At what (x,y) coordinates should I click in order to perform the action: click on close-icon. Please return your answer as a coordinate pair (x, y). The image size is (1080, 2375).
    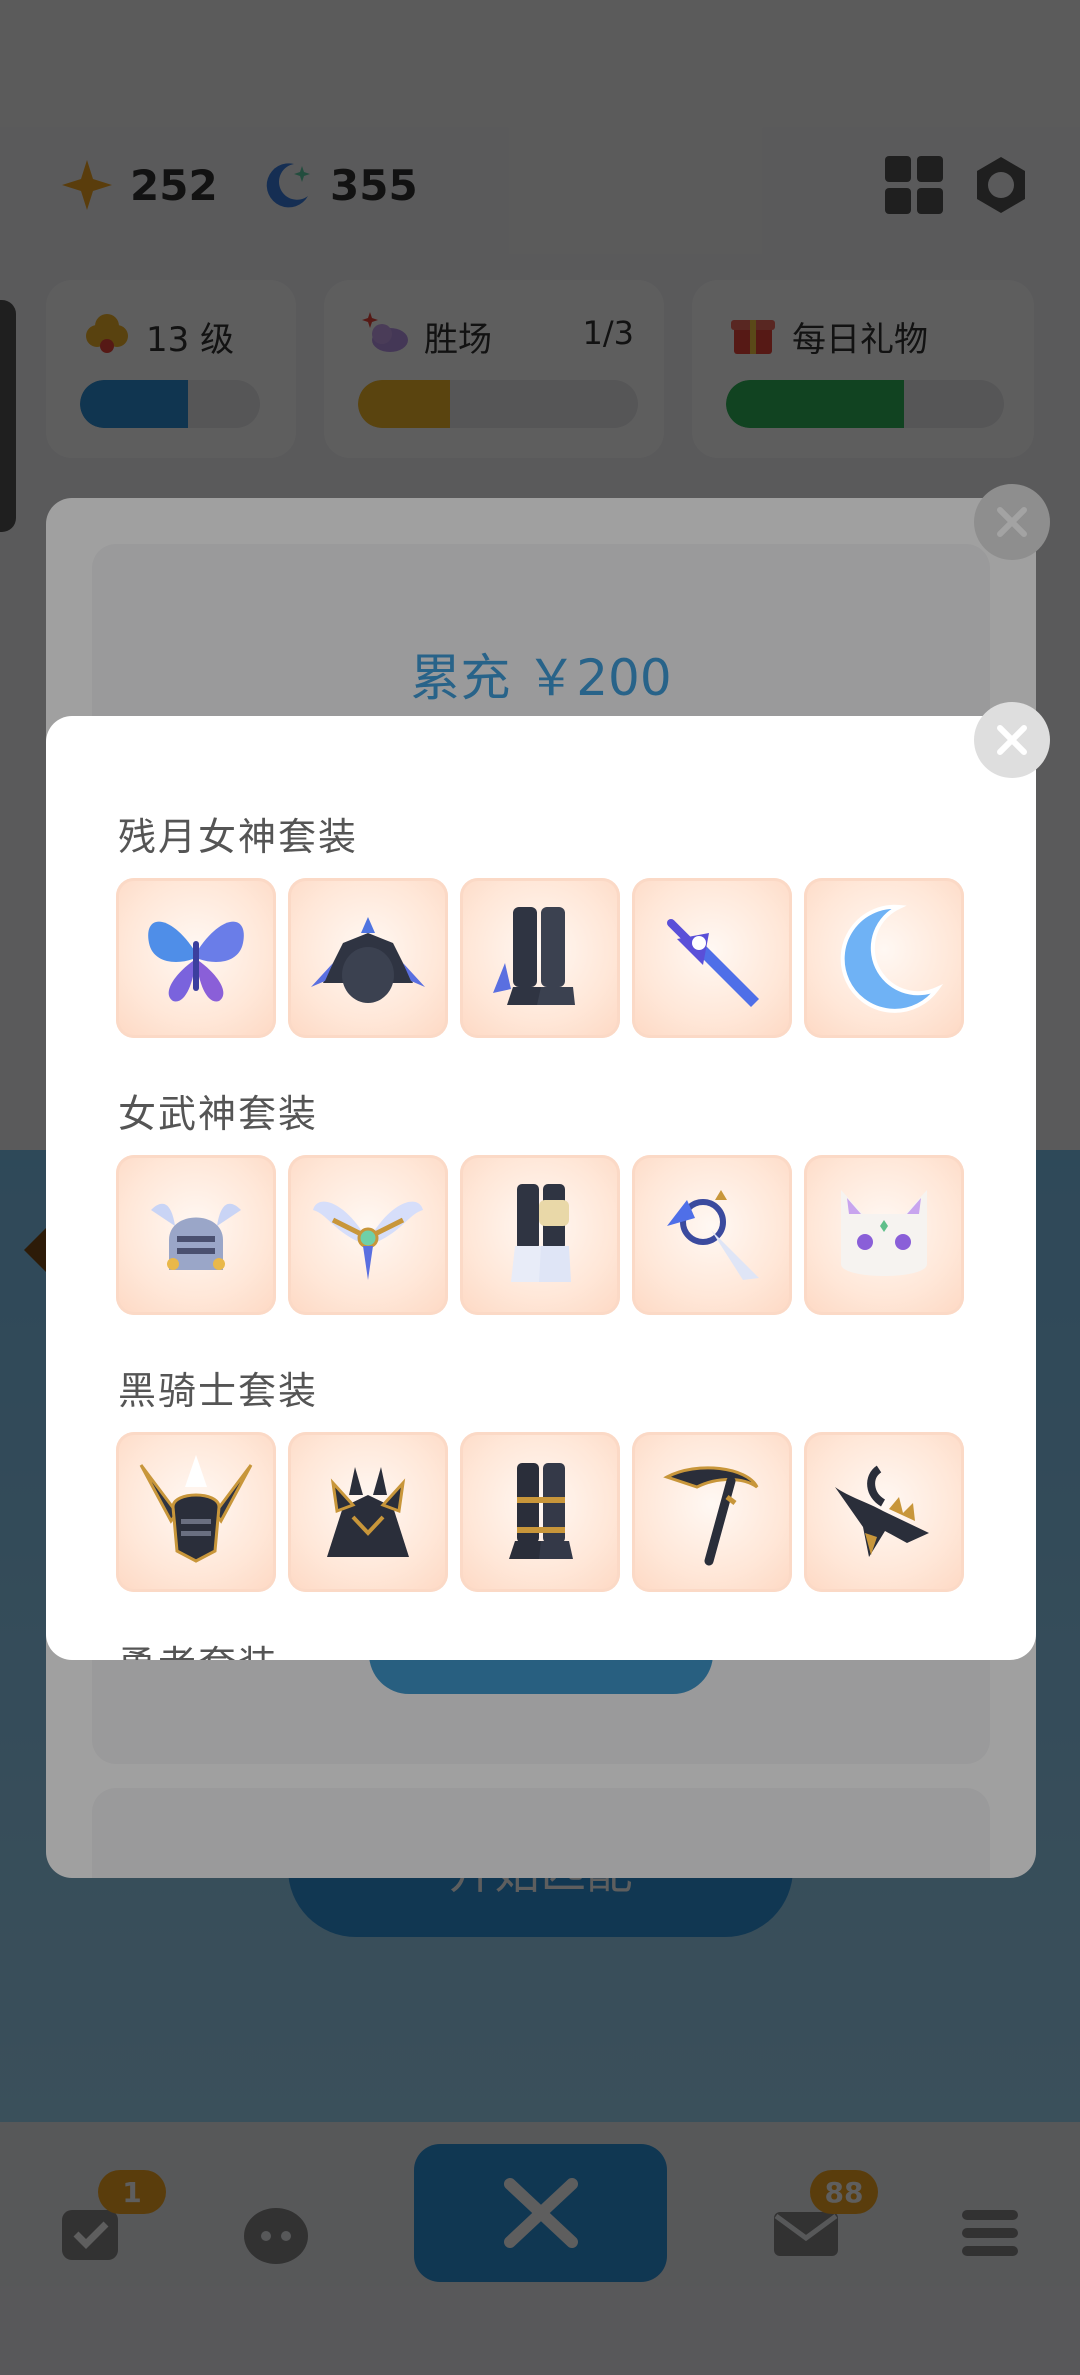
    Looking at the image, I should click on (1012, 740).